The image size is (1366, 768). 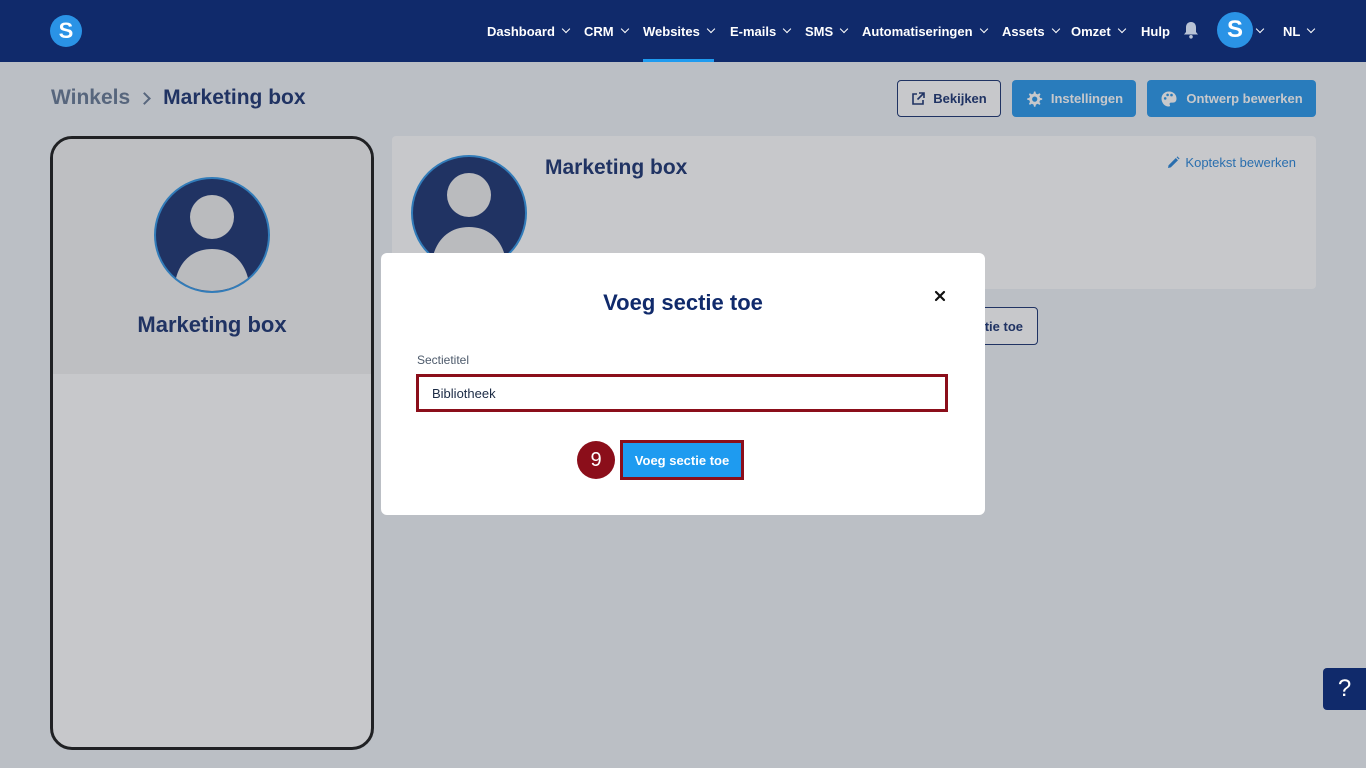 What do you see at coordinates (917, 31) in the screenshot?
I see `nav-automatiseringen-label: Automatiseringen` at bounding box center [917, 31].